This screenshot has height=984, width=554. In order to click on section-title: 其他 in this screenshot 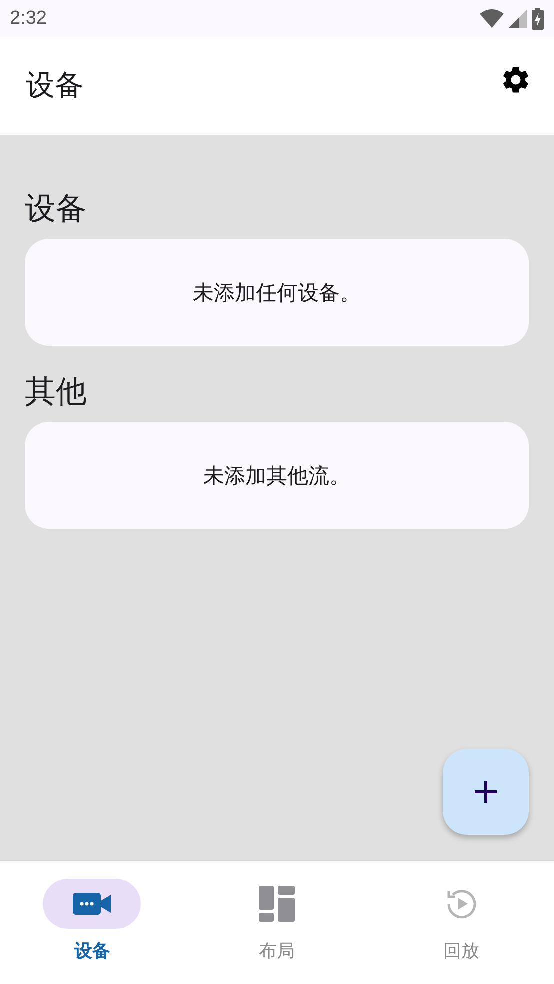, I will do `click(56, 392)`.